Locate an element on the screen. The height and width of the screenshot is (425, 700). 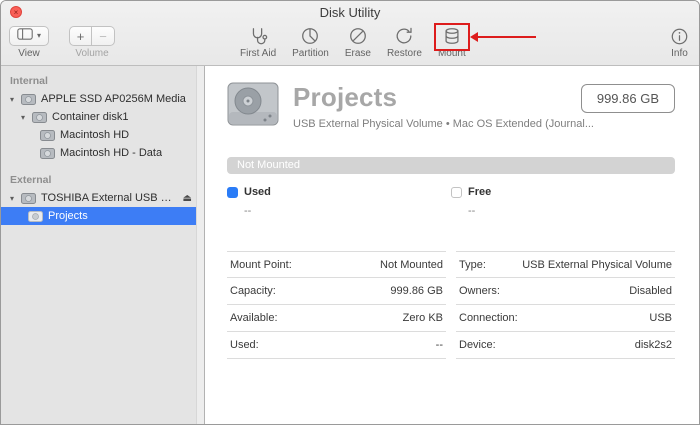
sidebar-section-internal: Internal is located at coordinates (29, 81).